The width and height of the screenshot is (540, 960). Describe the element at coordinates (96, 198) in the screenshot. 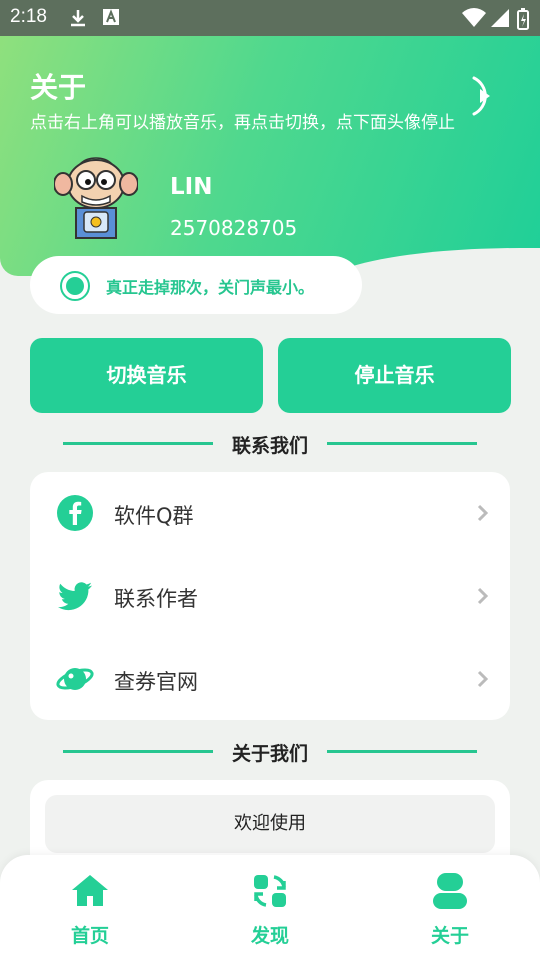

I see `avatar` at that location.